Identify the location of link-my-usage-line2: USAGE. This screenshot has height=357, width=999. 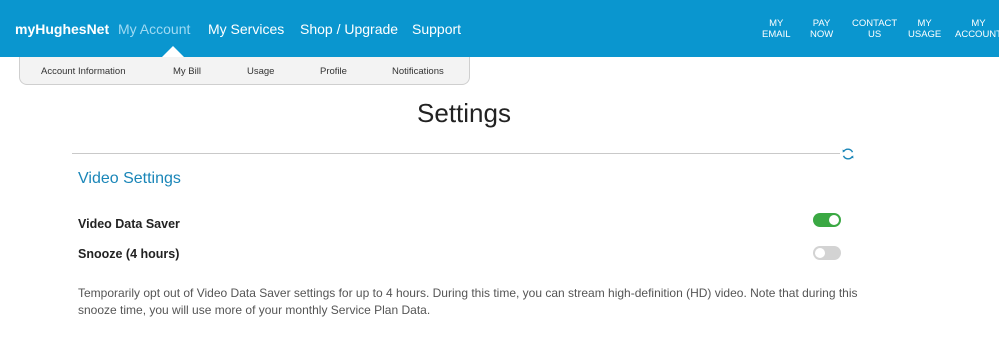
(925, 34).